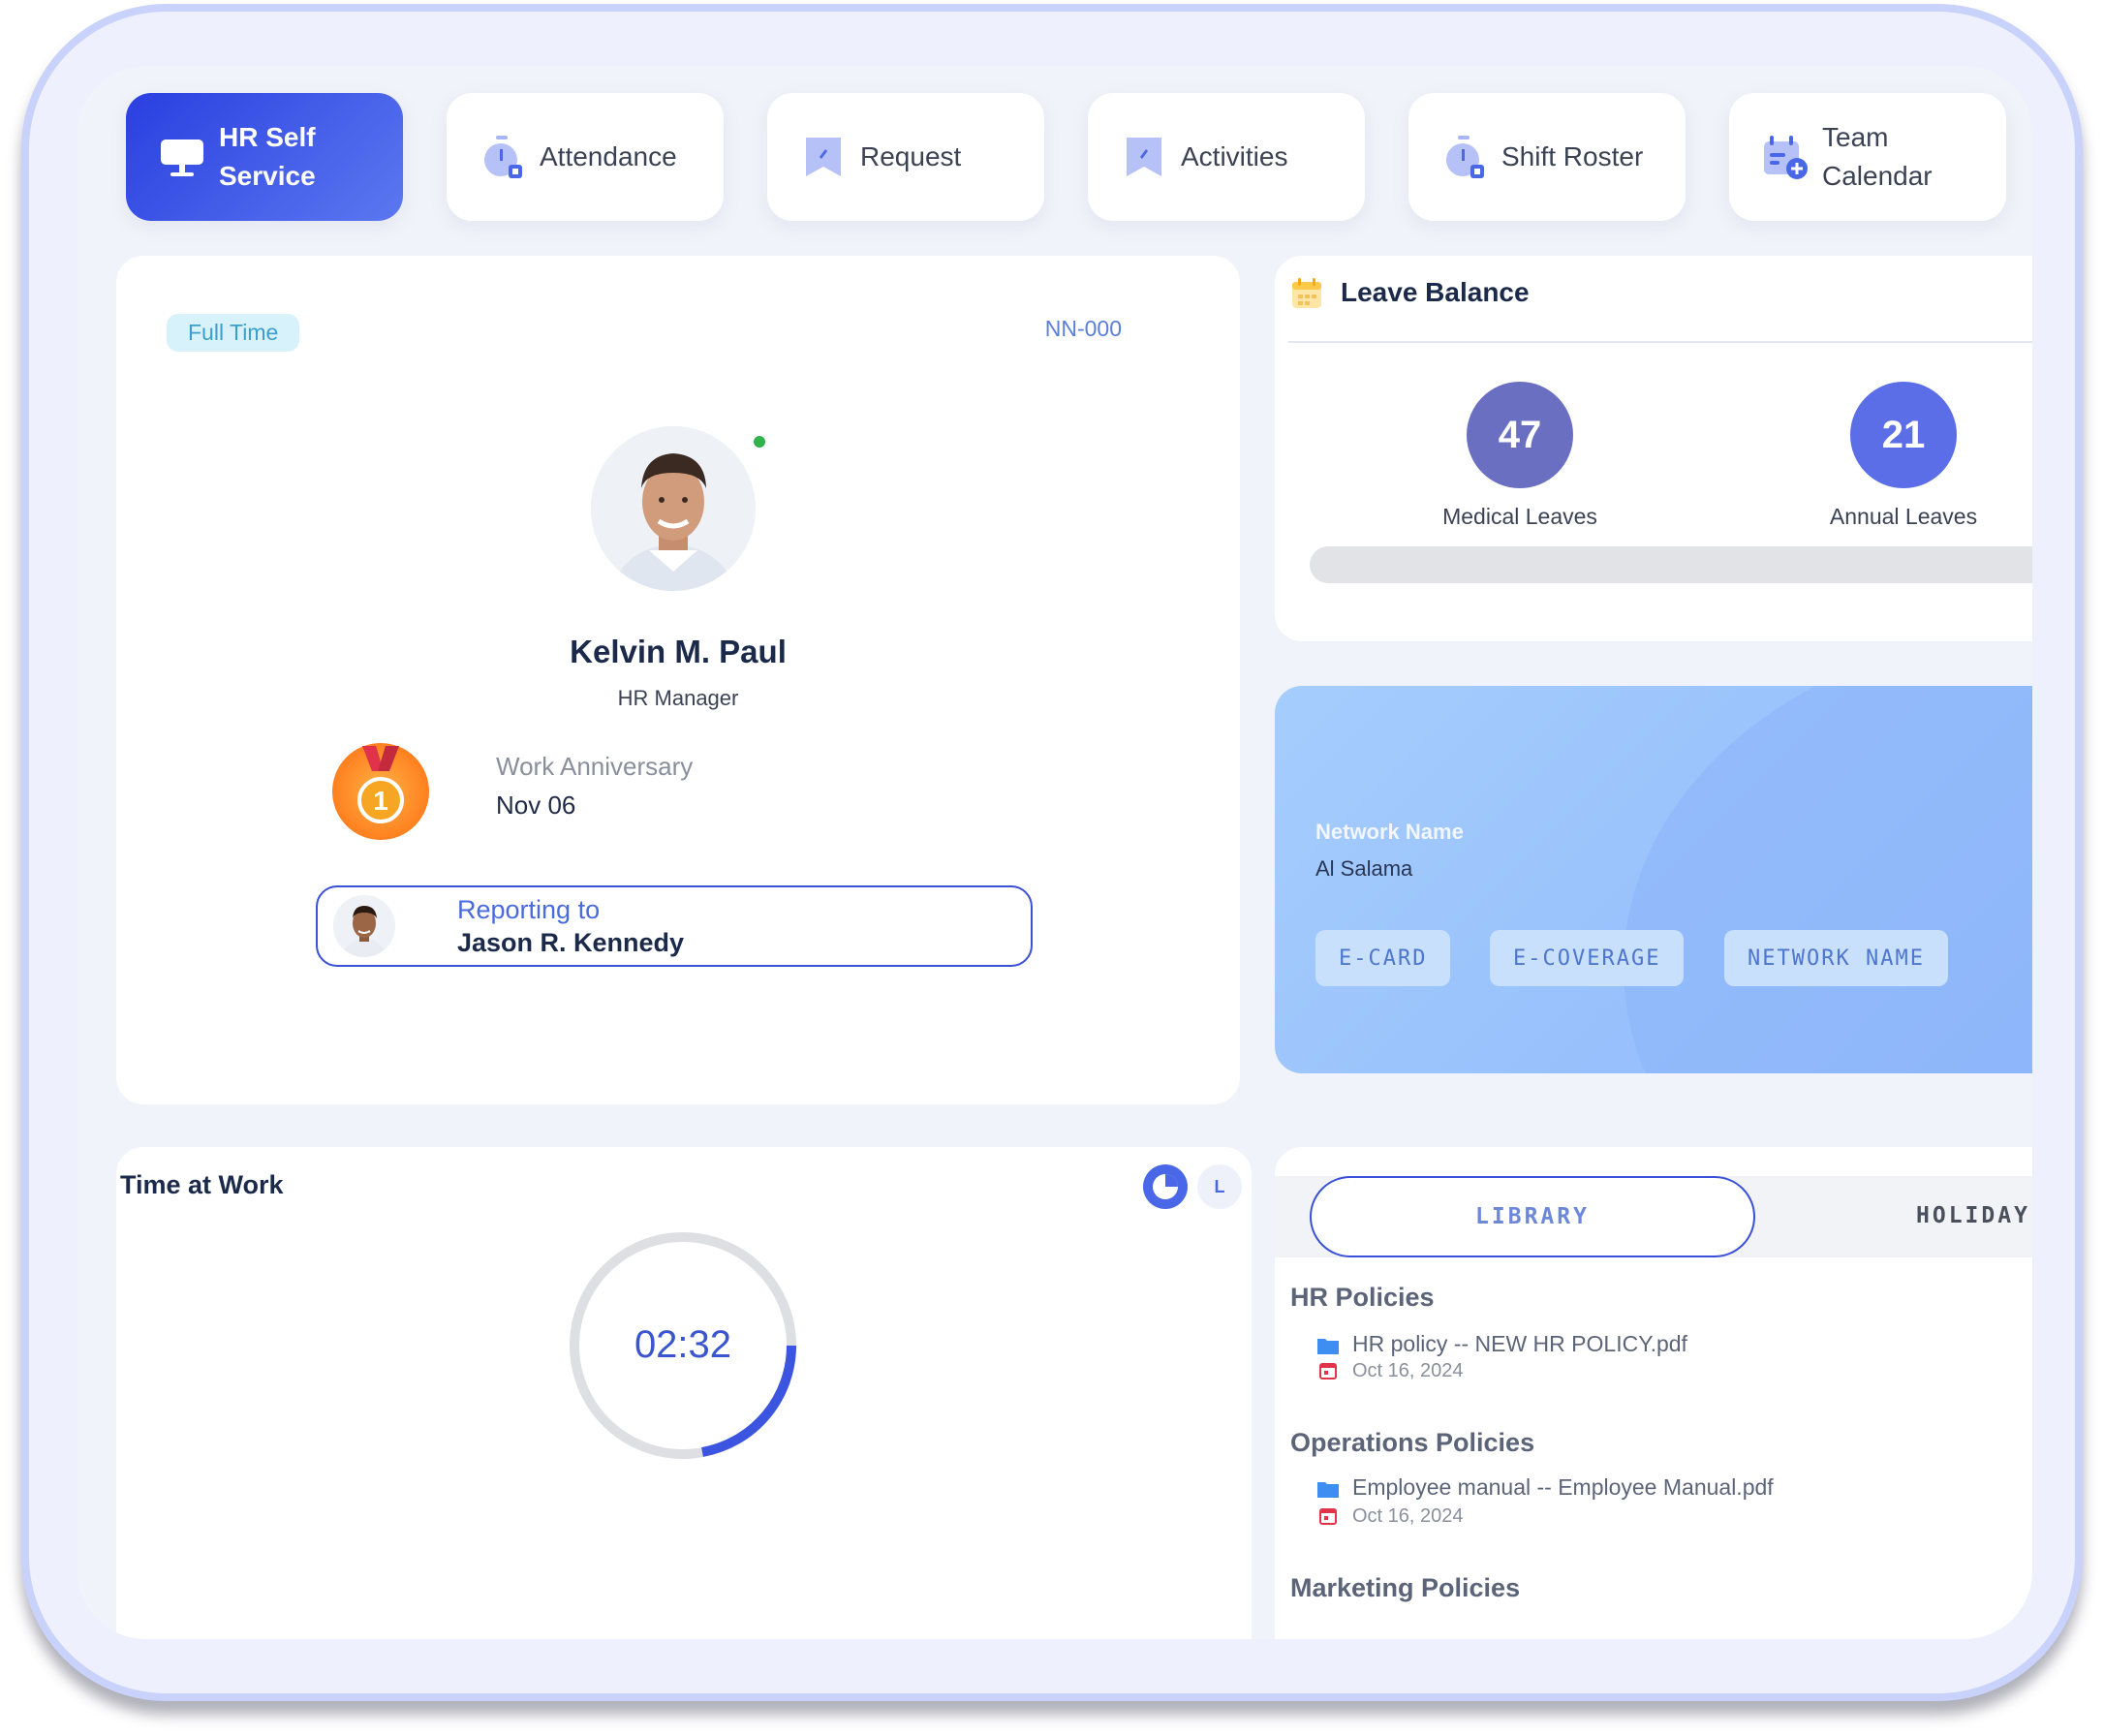 Image resolution: width=2104 pixels, height=1736 pixels. I want to click on tab-attendance: Attendance, so click(585, 157).